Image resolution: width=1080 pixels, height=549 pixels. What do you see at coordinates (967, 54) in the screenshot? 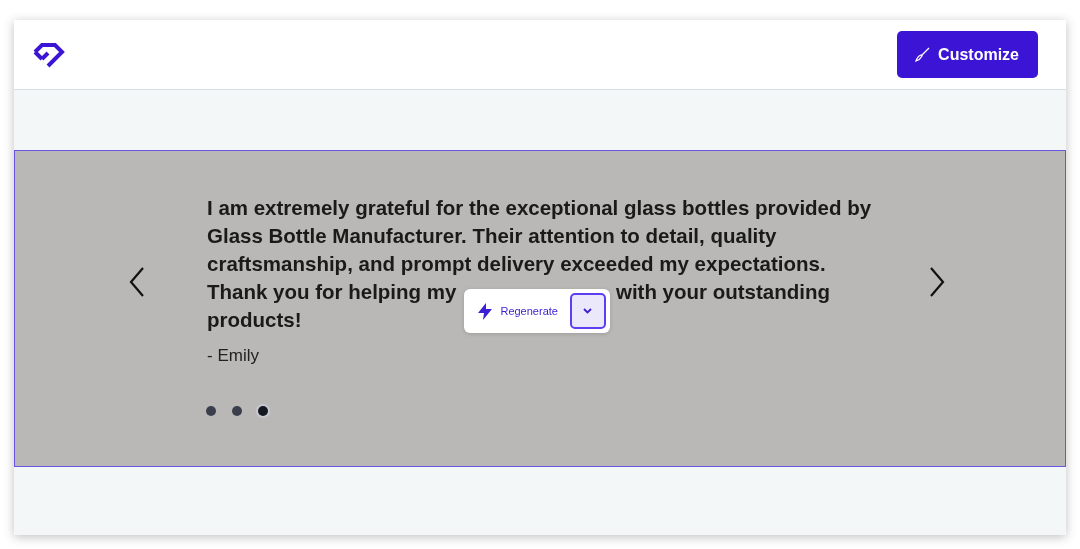
I see `customize-button: Customize` at bounding box center [967, 54].